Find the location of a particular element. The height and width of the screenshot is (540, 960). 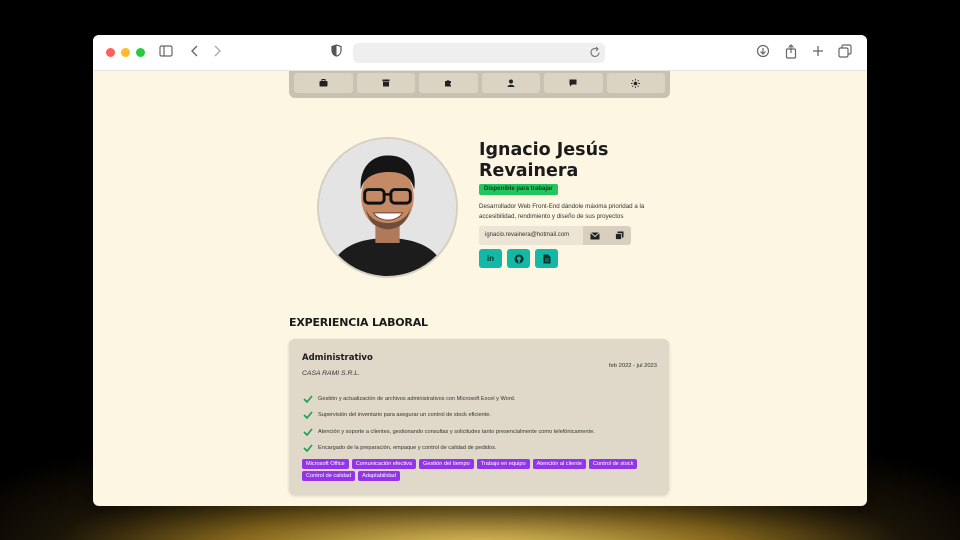

job-dates: feb 2022 - jul 2023 is located at coordinates (632, 366).